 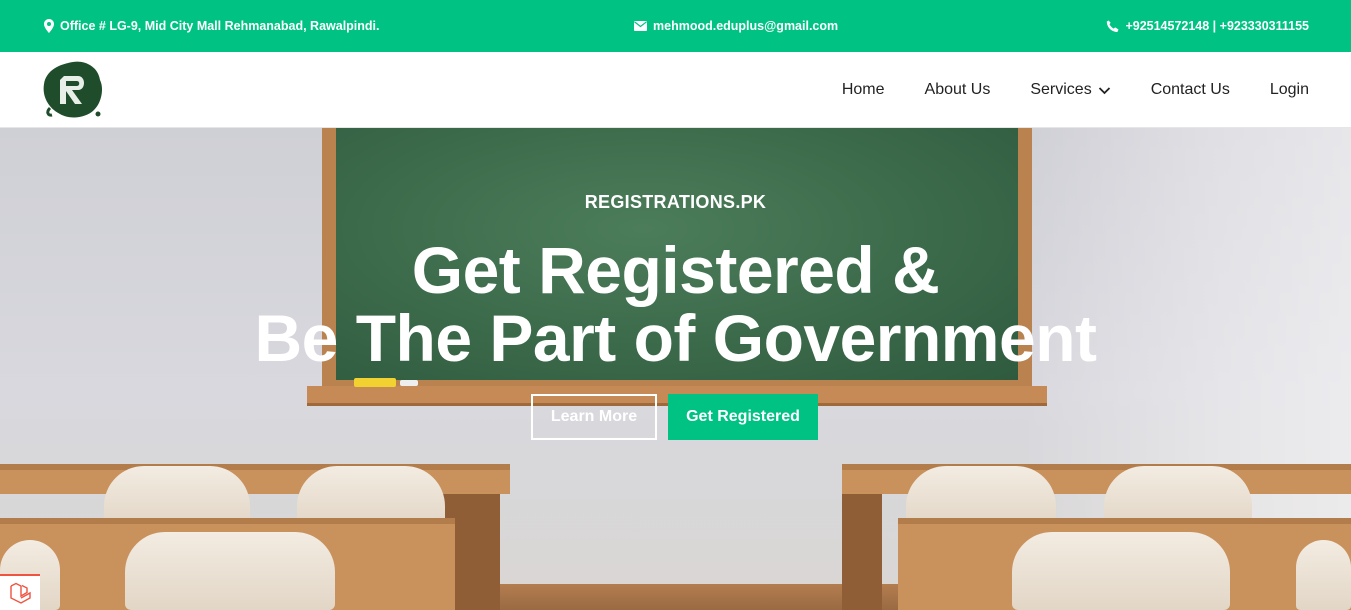 I want to click on hero-title-line-1: Get Registered &, so click(x=675, y=270).